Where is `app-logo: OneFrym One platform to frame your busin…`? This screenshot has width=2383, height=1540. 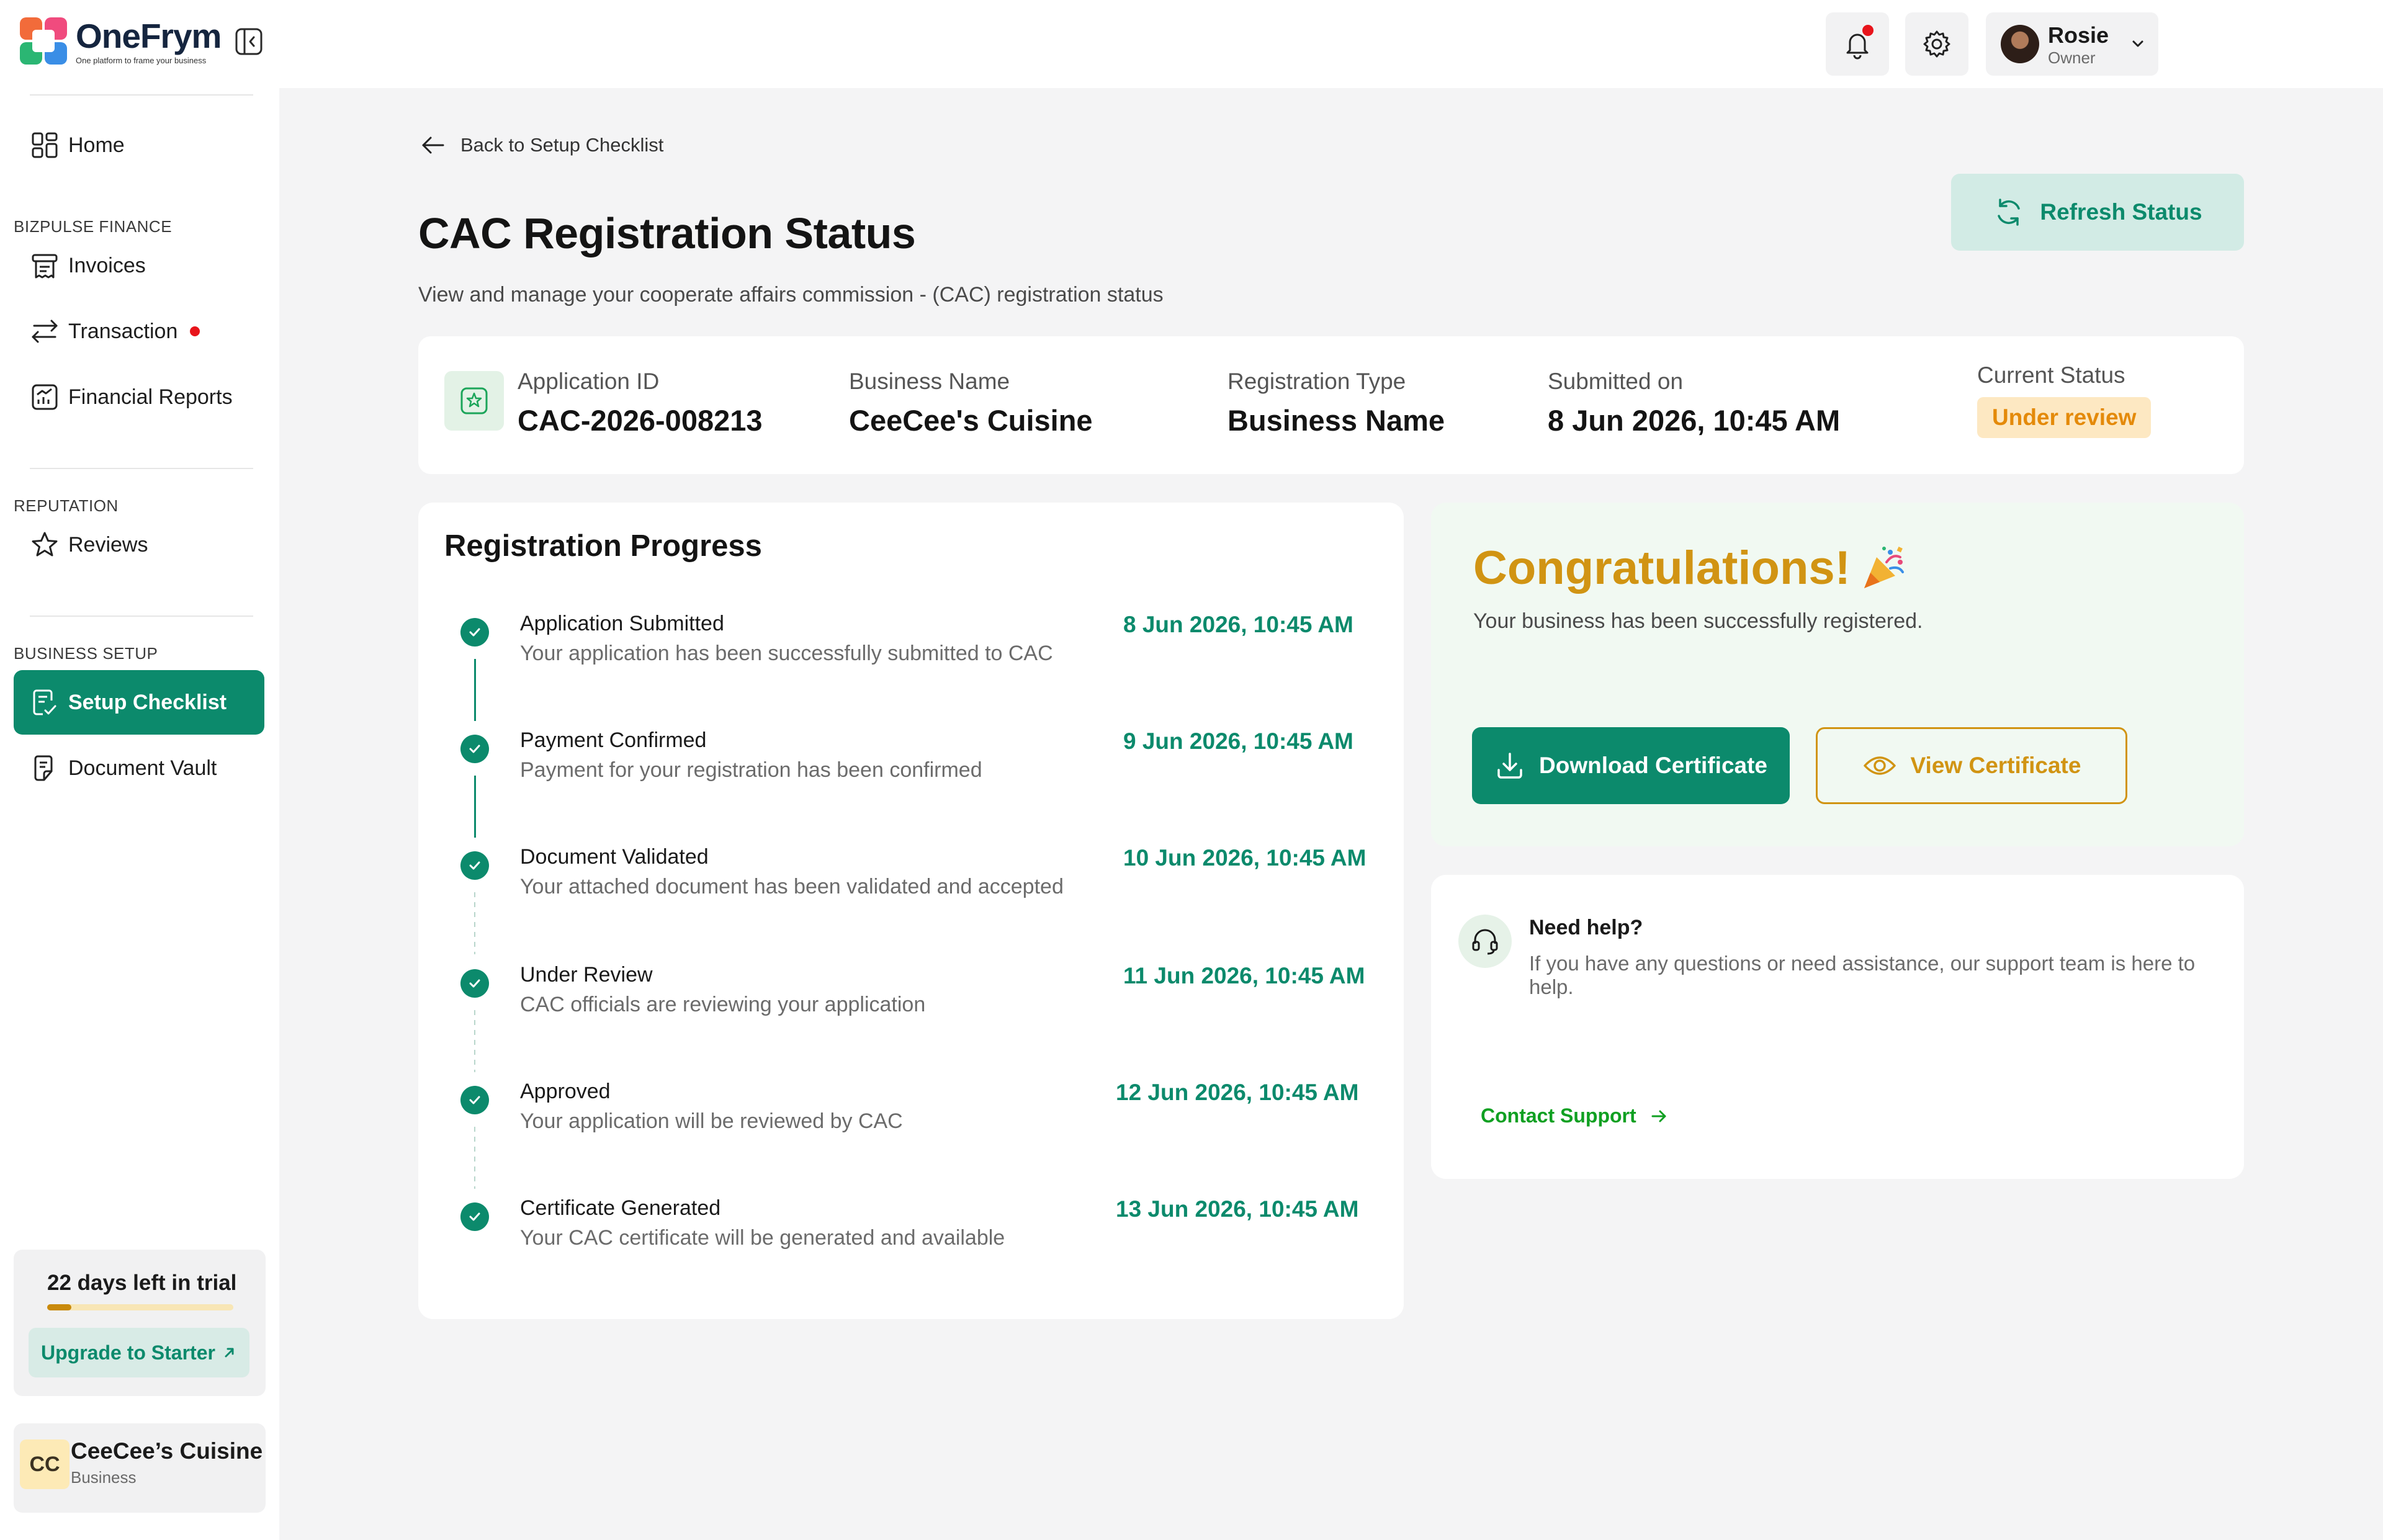 app-logo: OneFrym One platform to frame your busin… is located at coordinates (120, 41).